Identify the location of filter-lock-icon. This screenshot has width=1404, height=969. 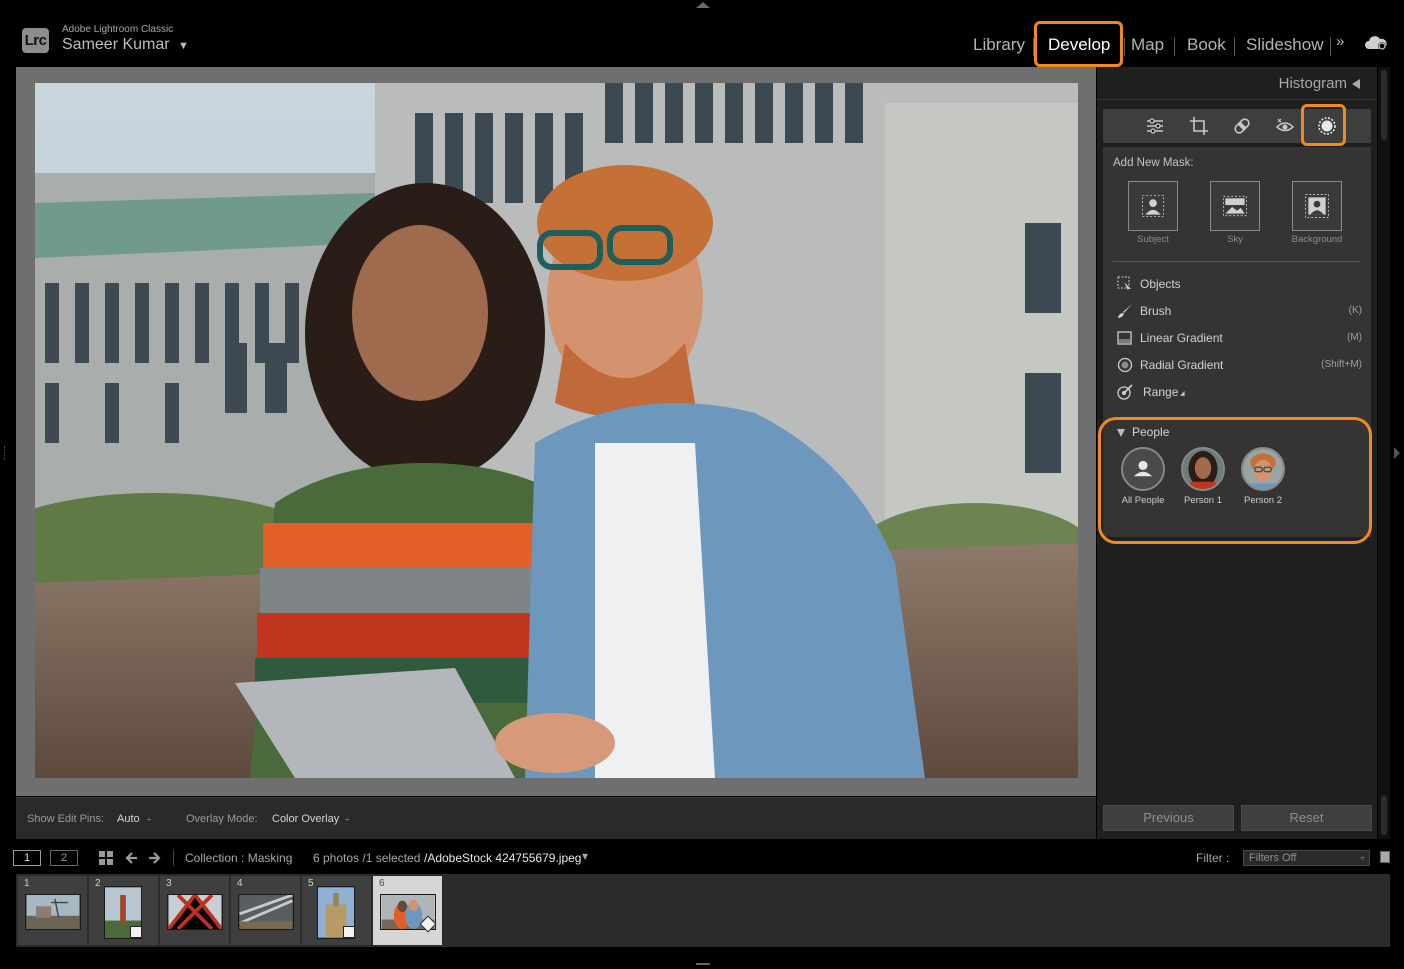
(1385, 857).